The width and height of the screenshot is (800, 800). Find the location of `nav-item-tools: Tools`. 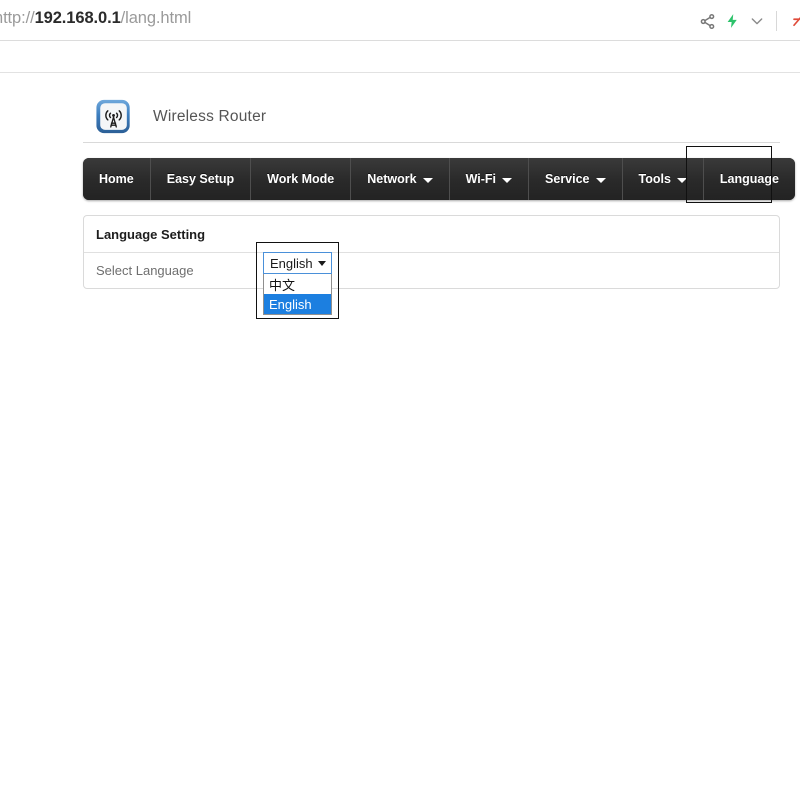

nav-item-tools: Tools is located at coordinates (662, 179).